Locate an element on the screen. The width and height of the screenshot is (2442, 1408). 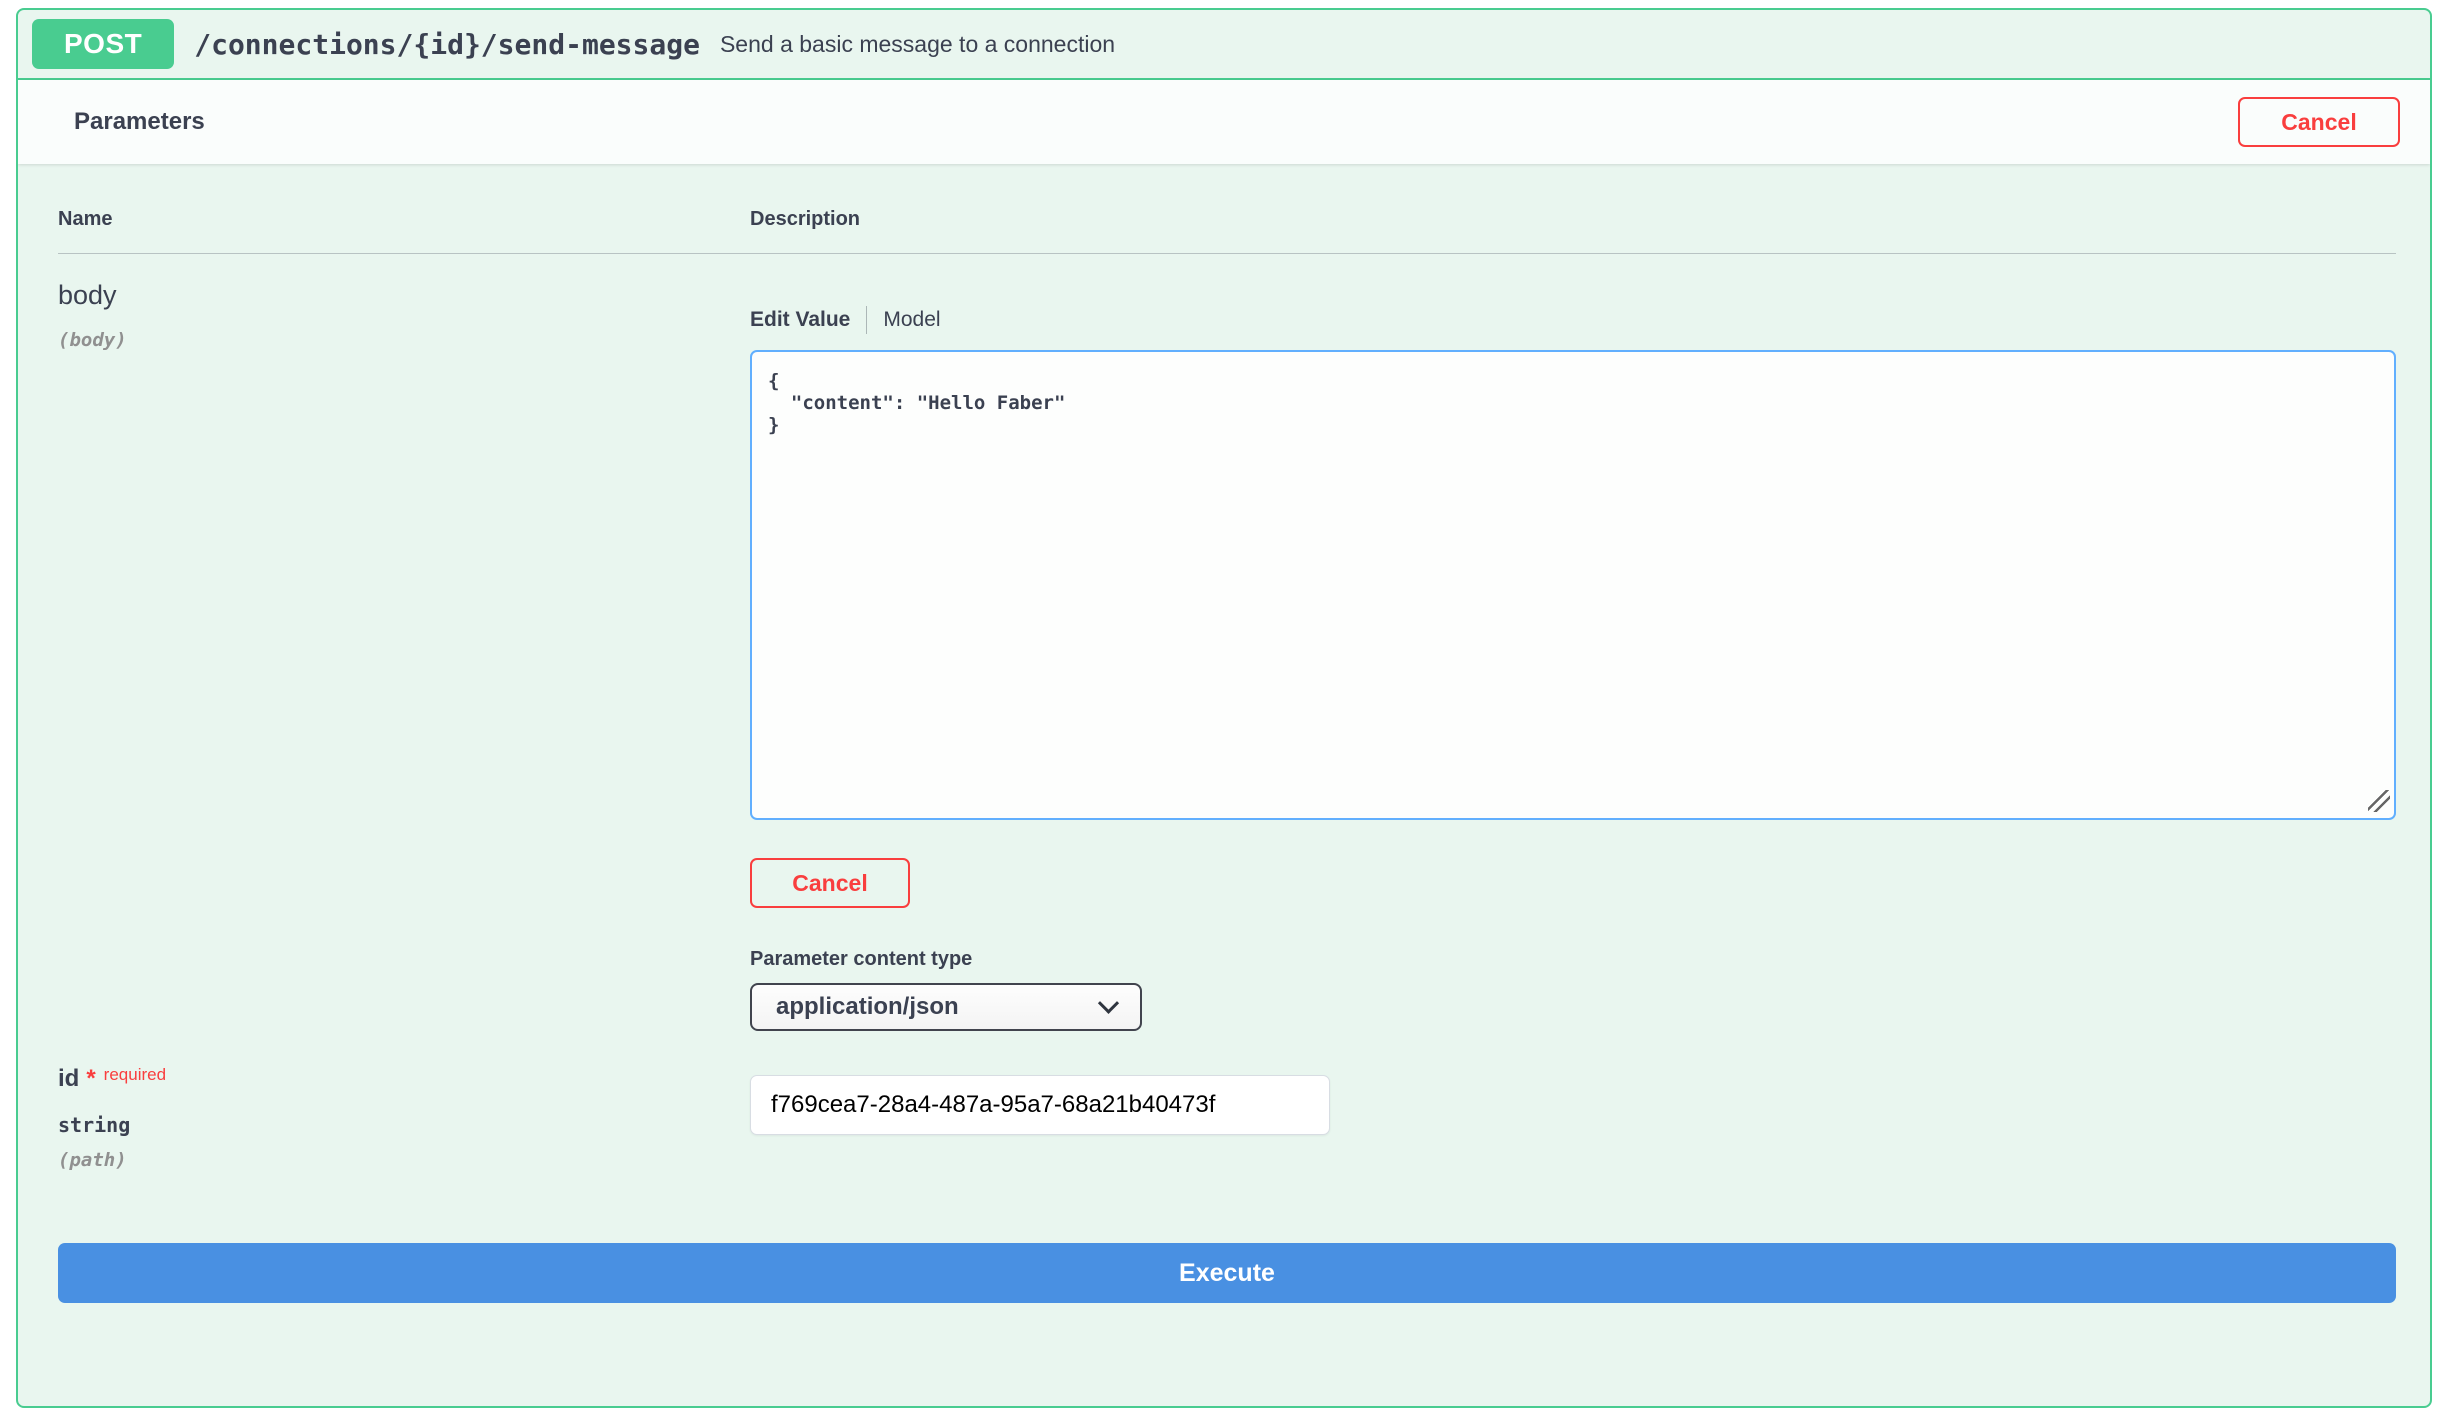
parameters-title: Parameters is located at coordinates (139, 121).